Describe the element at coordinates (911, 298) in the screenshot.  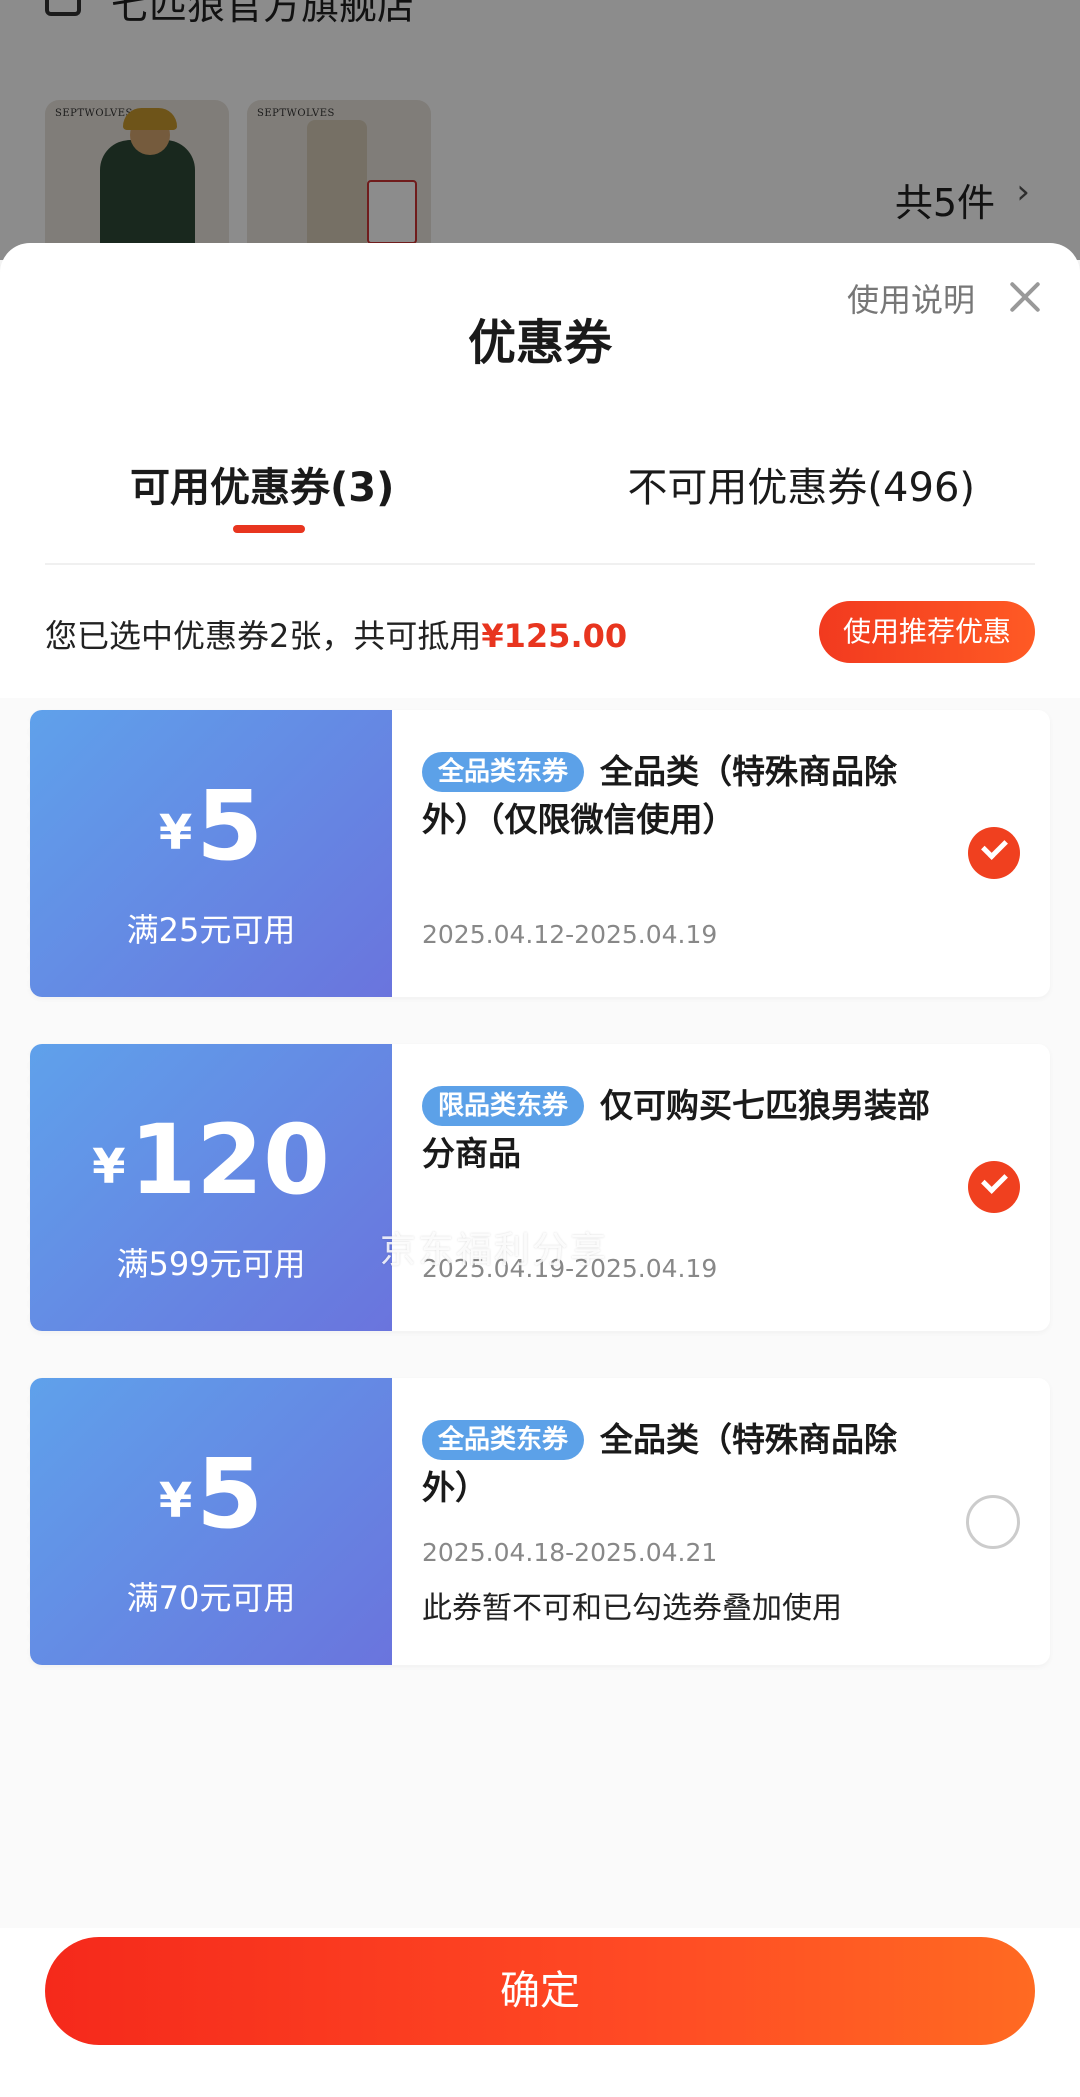
I see `usage-instructions-link: 使用说明` at that location.